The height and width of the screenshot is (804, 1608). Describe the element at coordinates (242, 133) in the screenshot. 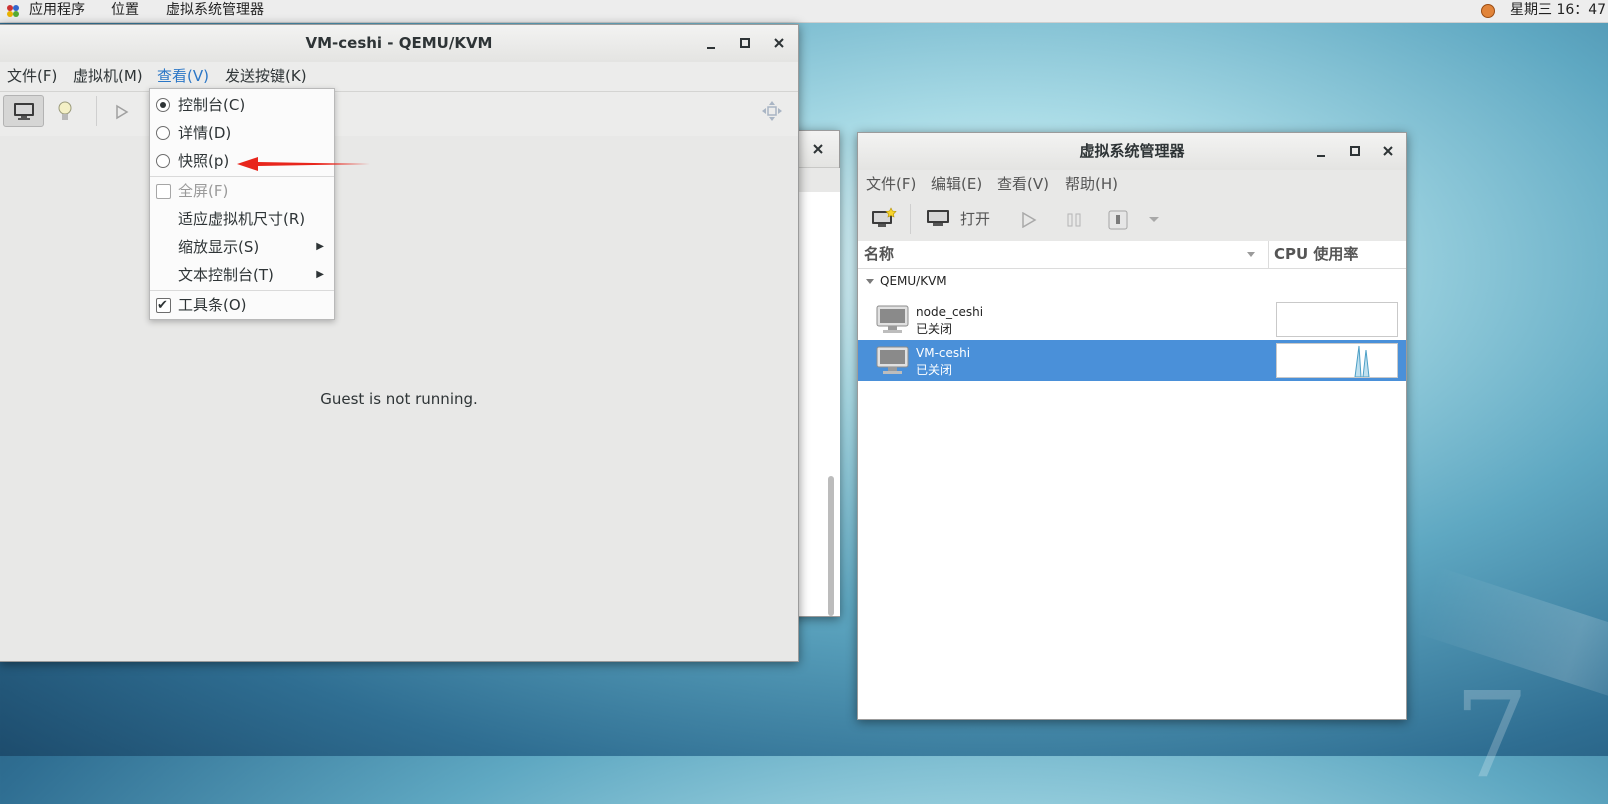

I see `menu-item-details: 详情(D)` at that location.